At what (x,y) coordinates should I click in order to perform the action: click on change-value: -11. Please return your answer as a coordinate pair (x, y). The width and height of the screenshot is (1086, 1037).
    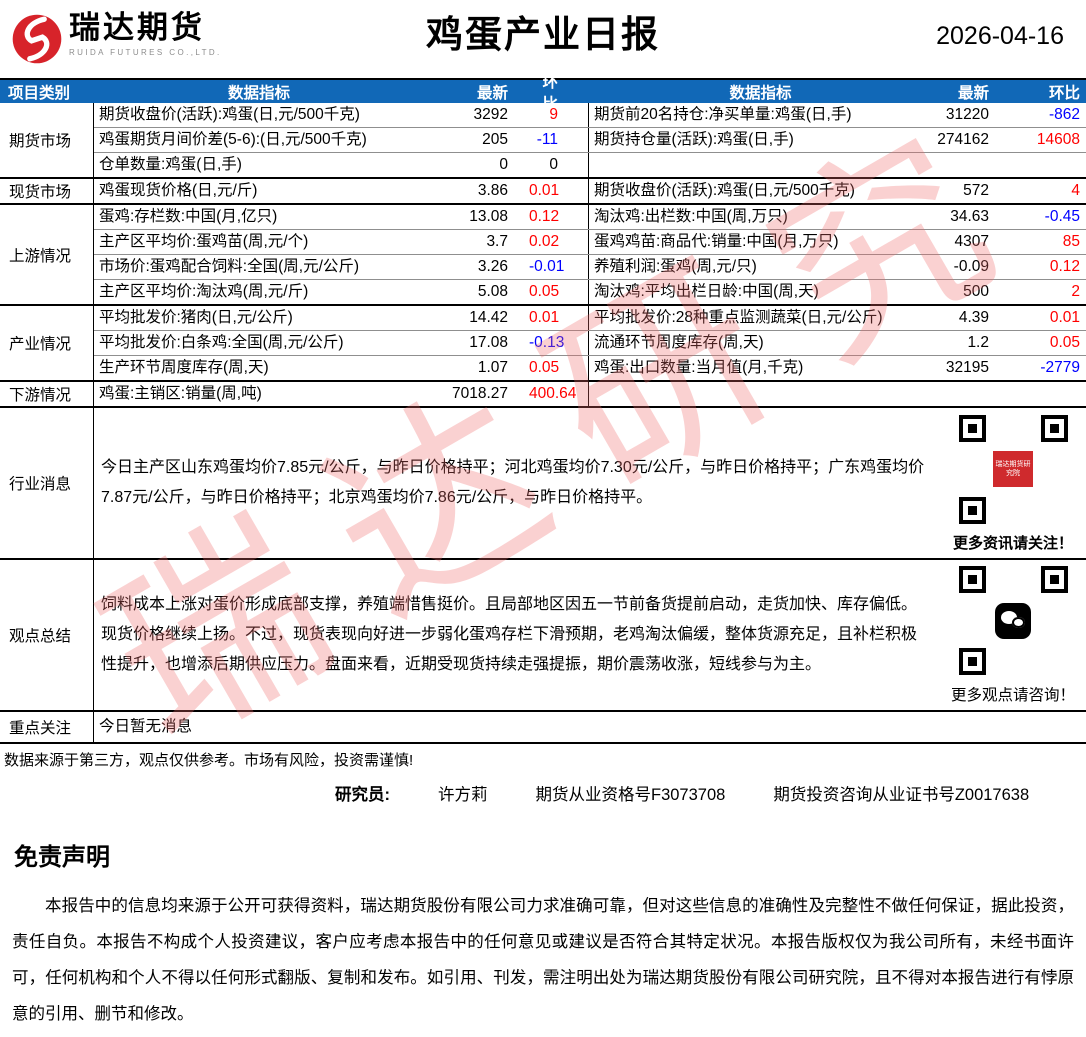
    Looking at the image, I should click on (547, 140).